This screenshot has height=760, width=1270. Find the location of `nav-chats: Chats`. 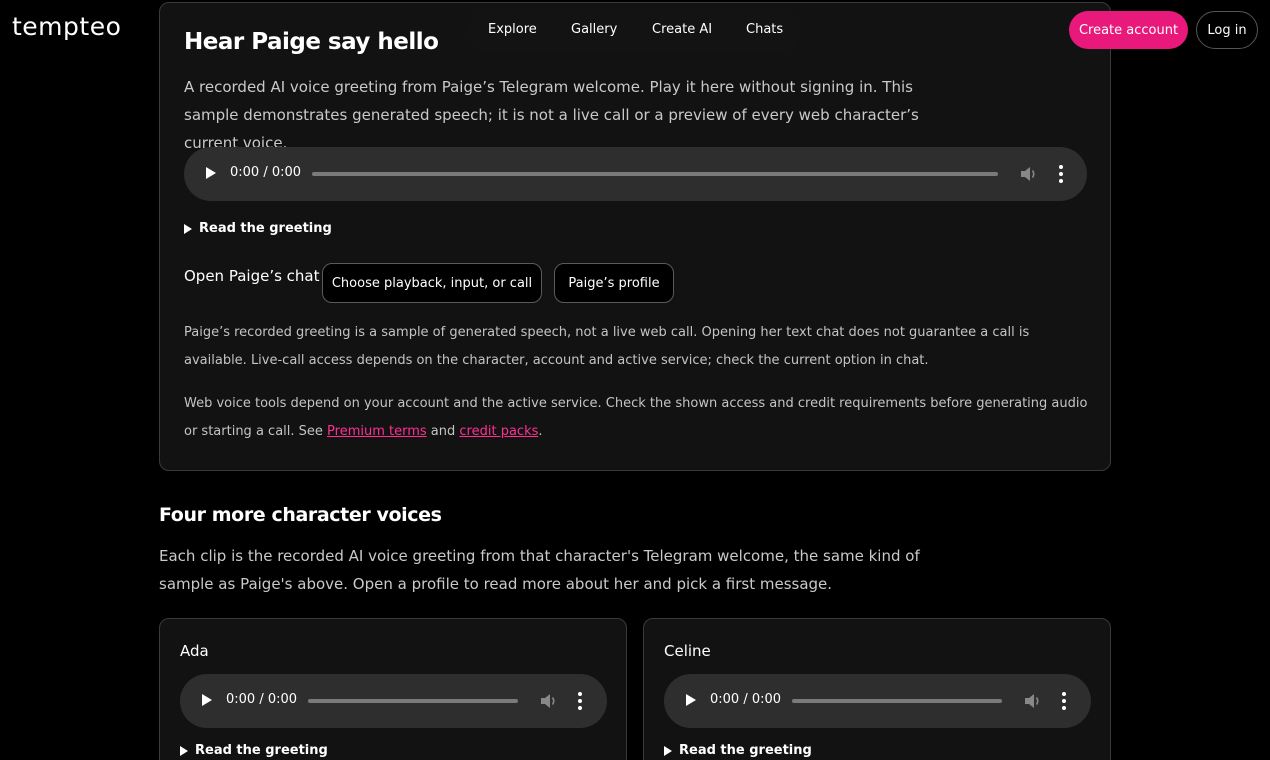

nav-chats: Chats is located at coordinates (764, 29).